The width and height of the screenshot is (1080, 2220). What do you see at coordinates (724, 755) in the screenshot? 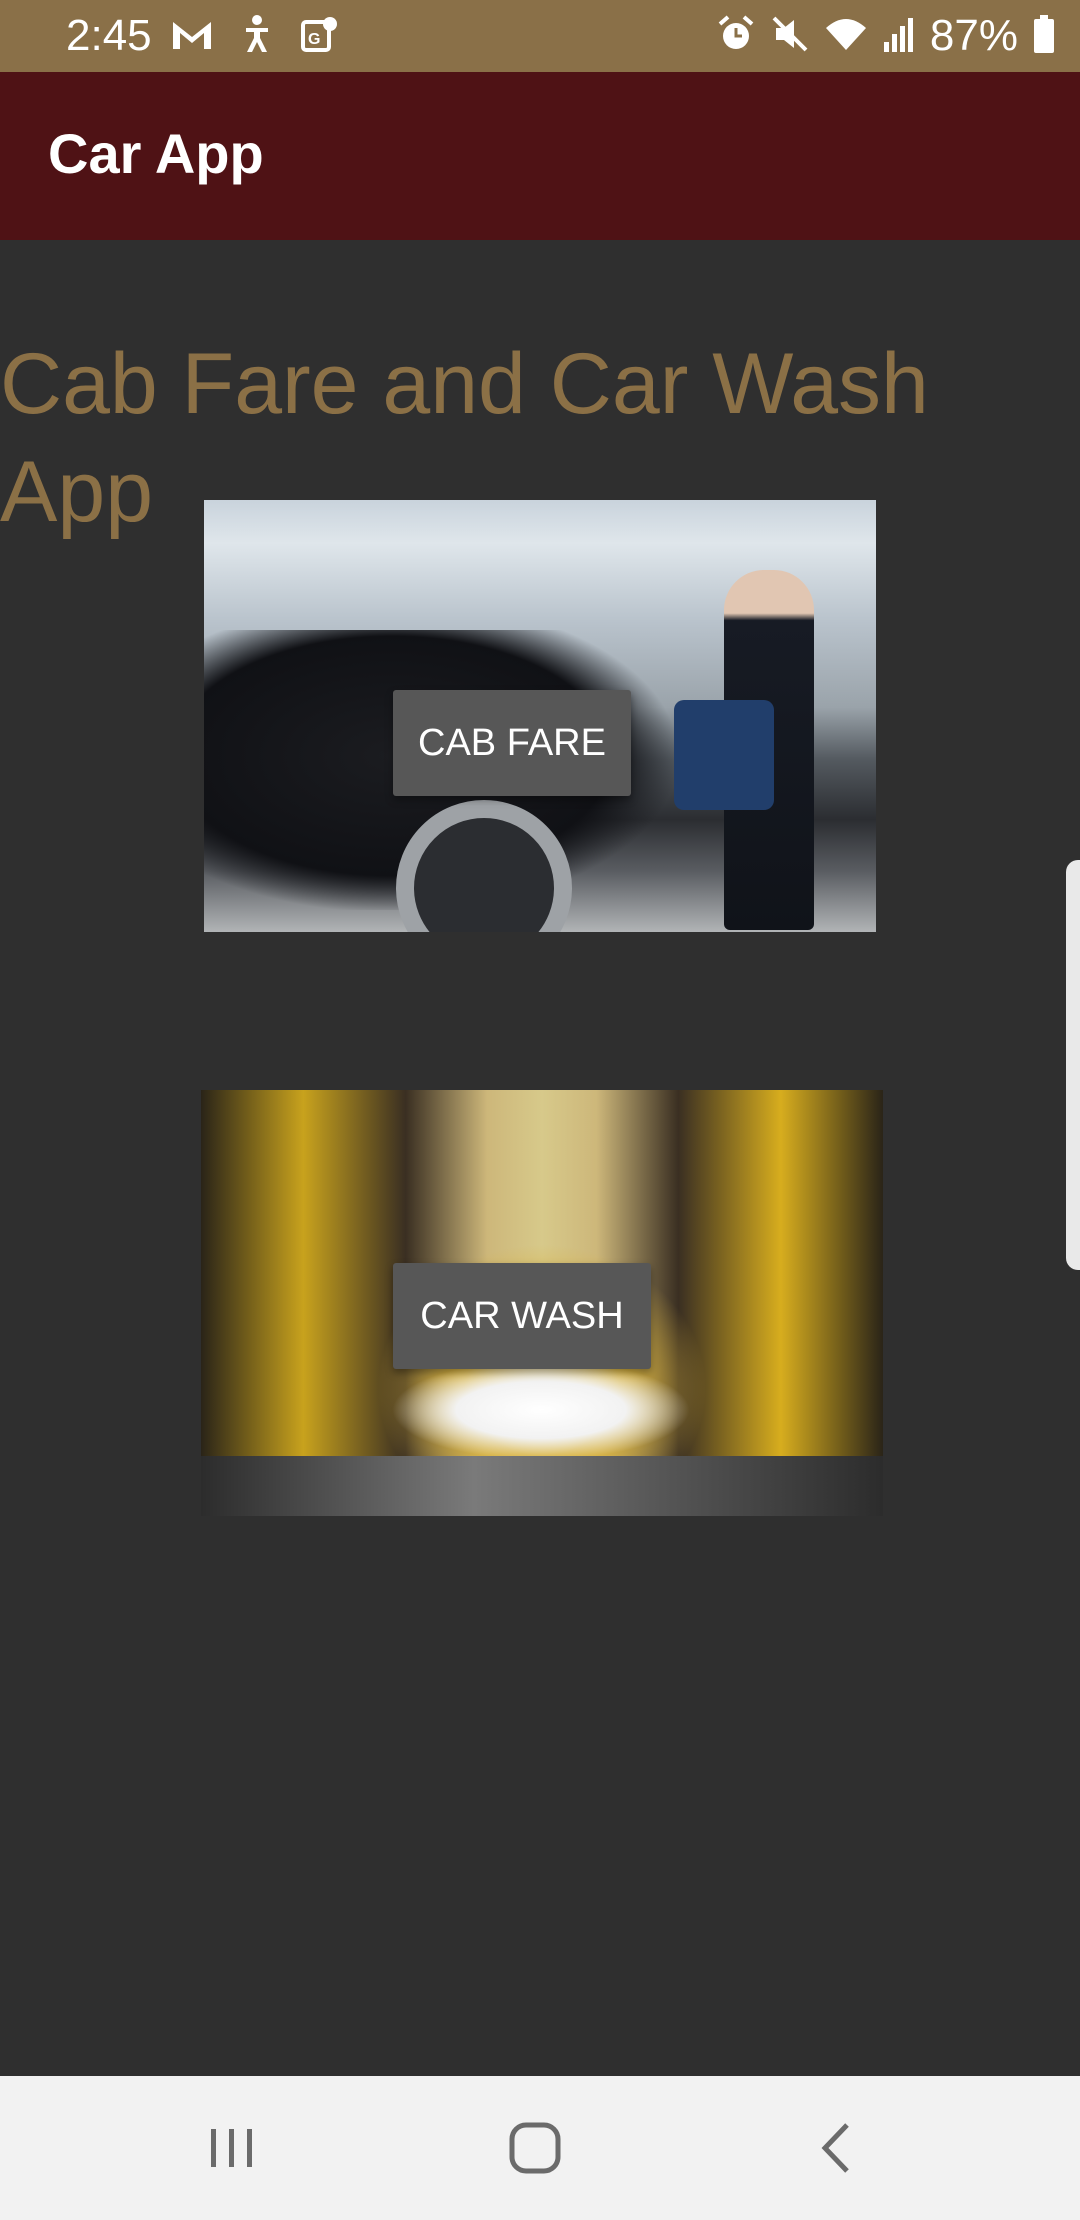
I see `suitcase` at bounding box center [724, 755].